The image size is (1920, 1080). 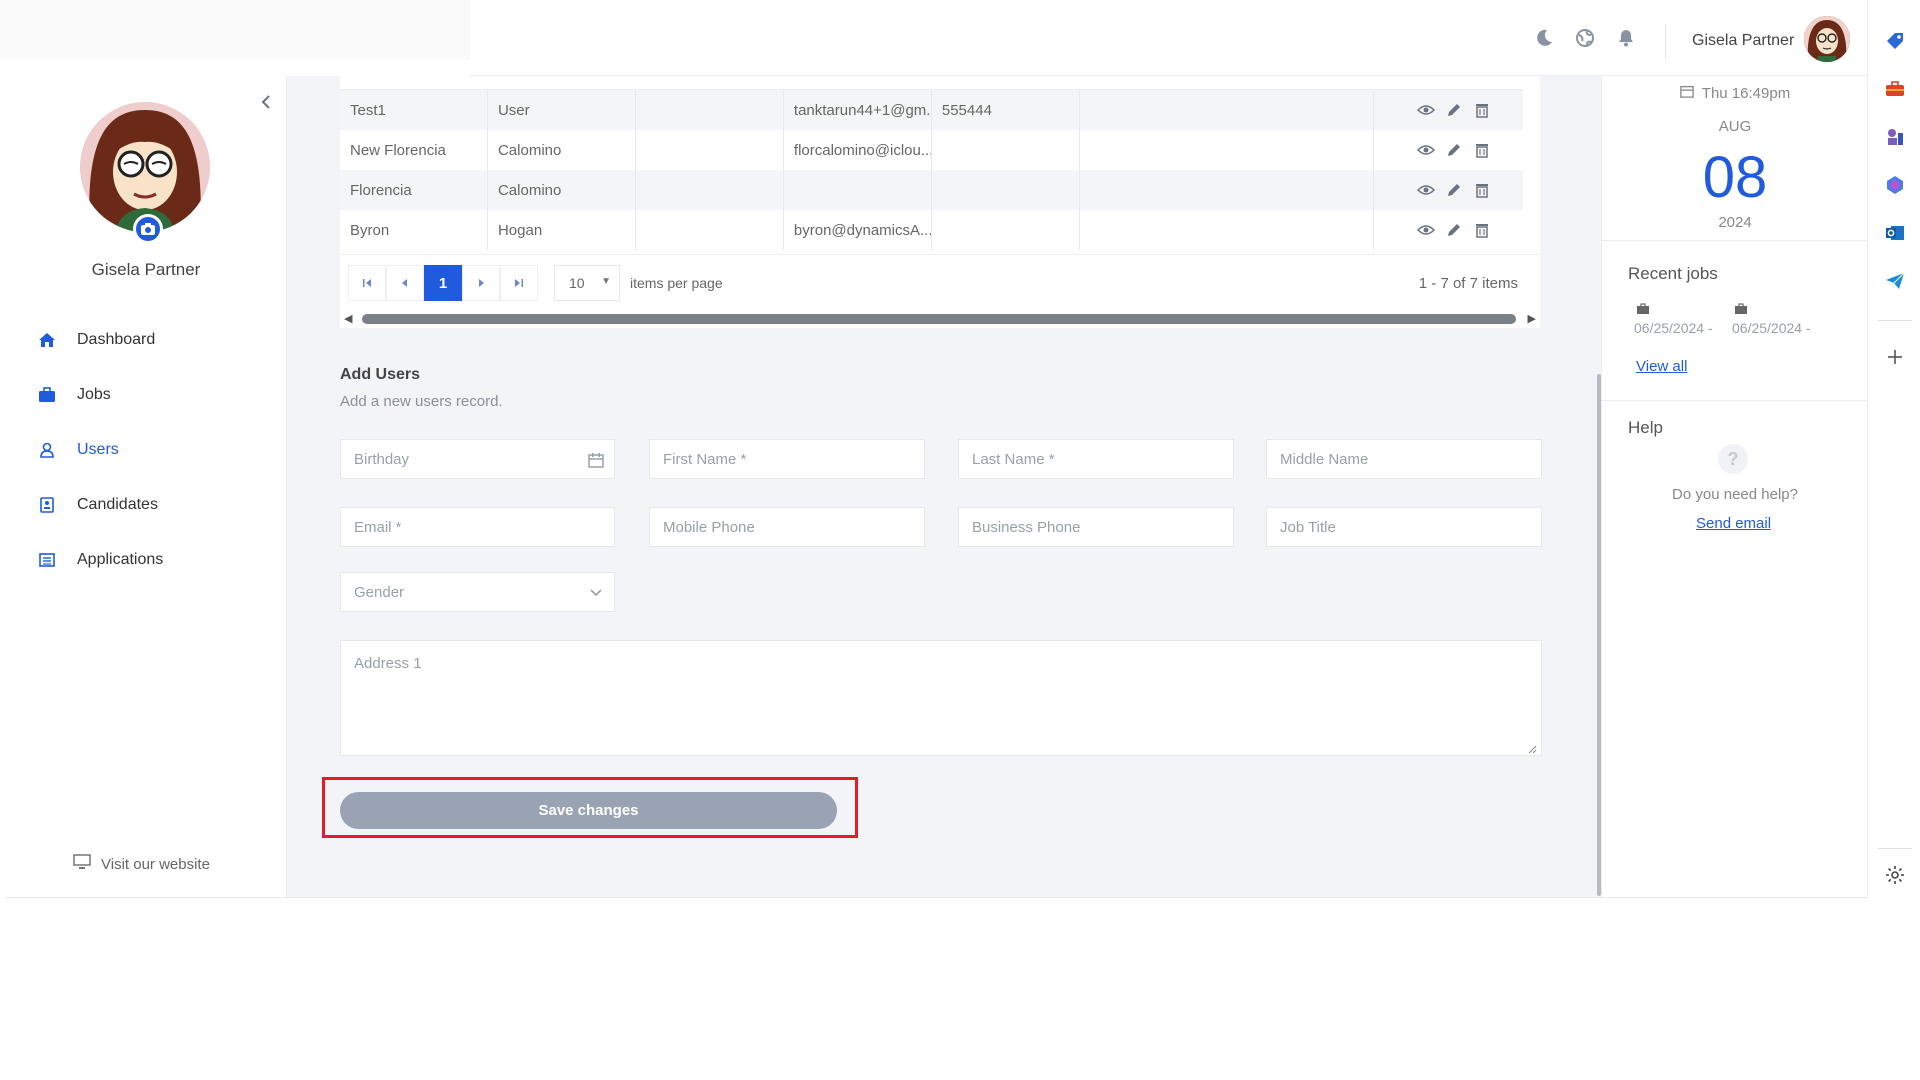 What do you see at coordinates (477, 527) in the screenshot?
I see `email-field: Email *` at bounding box center [477, 527].